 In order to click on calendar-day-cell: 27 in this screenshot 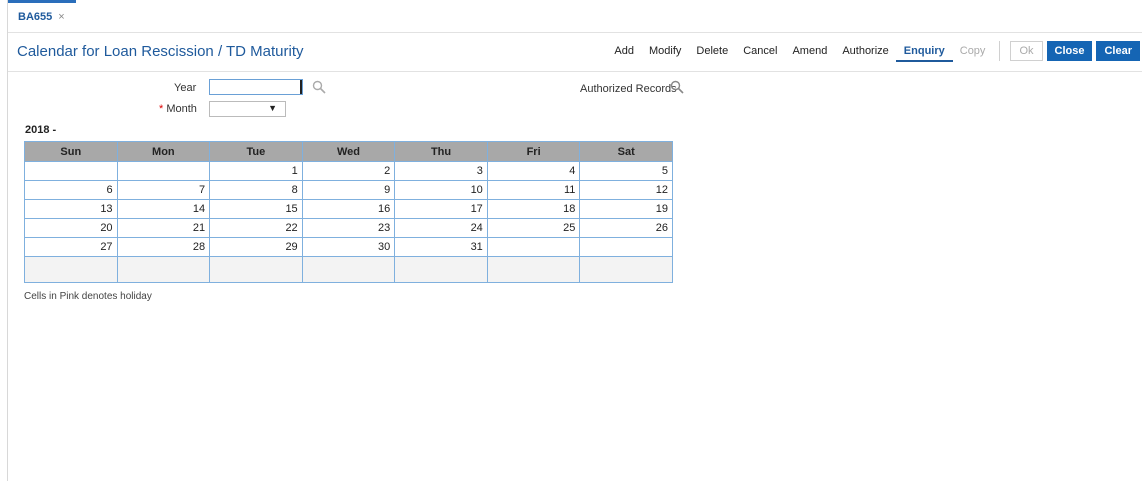, I will do `click(71, 247)`.